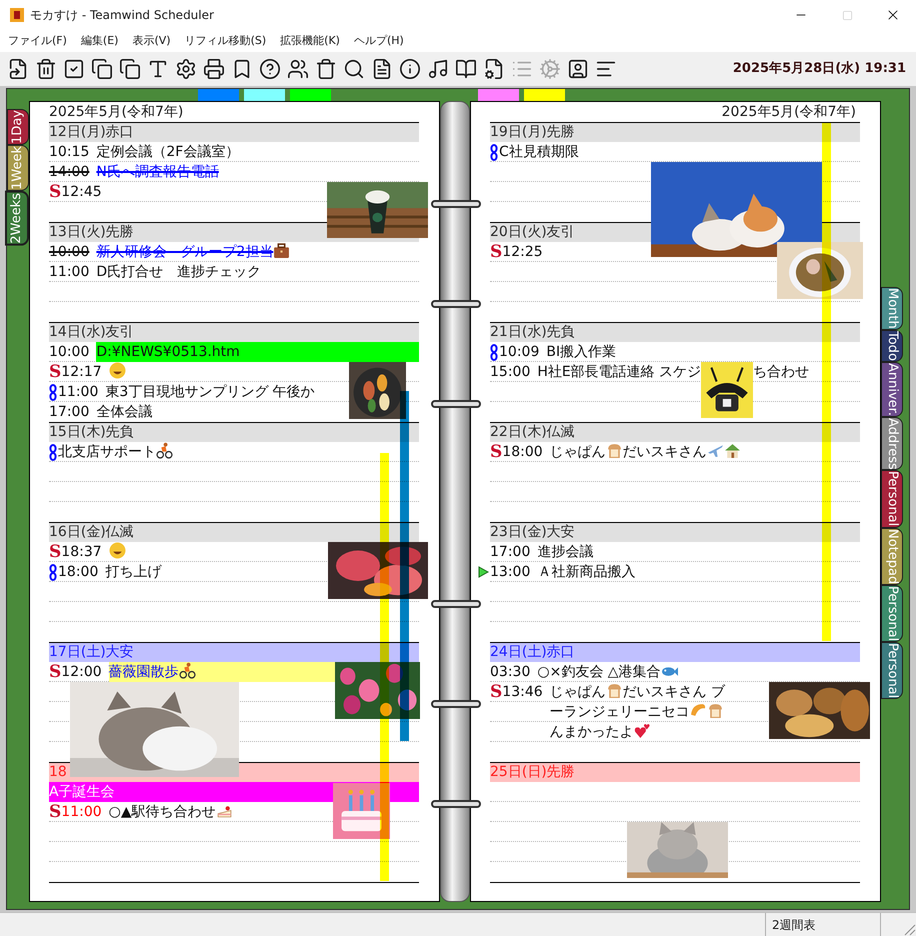 This screenshot has width=916, height=936. Describe the element at coordinates (18, 127) in the screenshot. I see `side-tab: 1Day` at that location.